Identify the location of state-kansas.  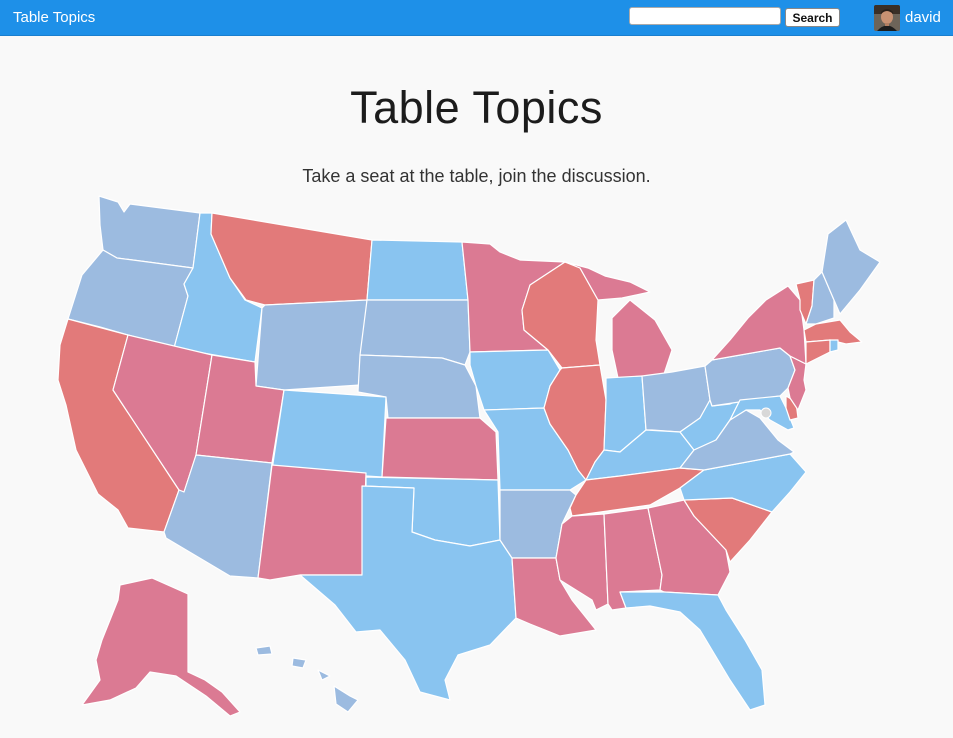
(440, 449).